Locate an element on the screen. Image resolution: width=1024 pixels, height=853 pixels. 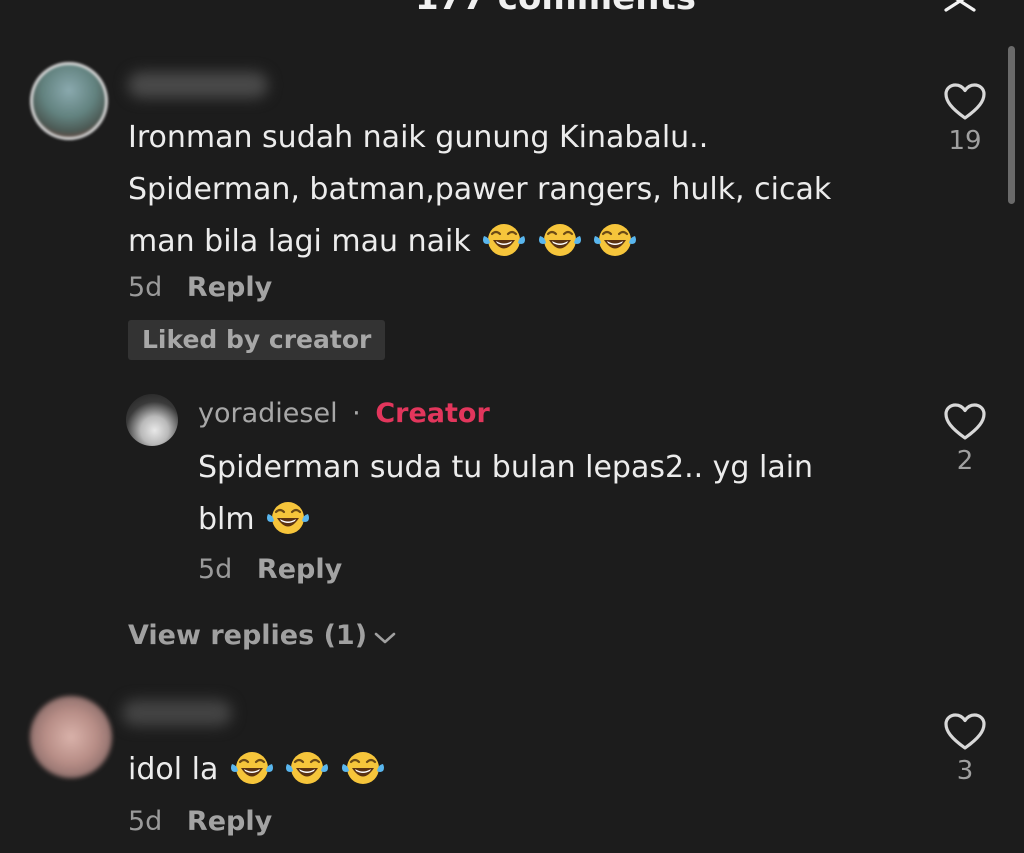
comment-line: Ironman sudah naik gunung Kinabalu.. is located at coordinates (418, 137).